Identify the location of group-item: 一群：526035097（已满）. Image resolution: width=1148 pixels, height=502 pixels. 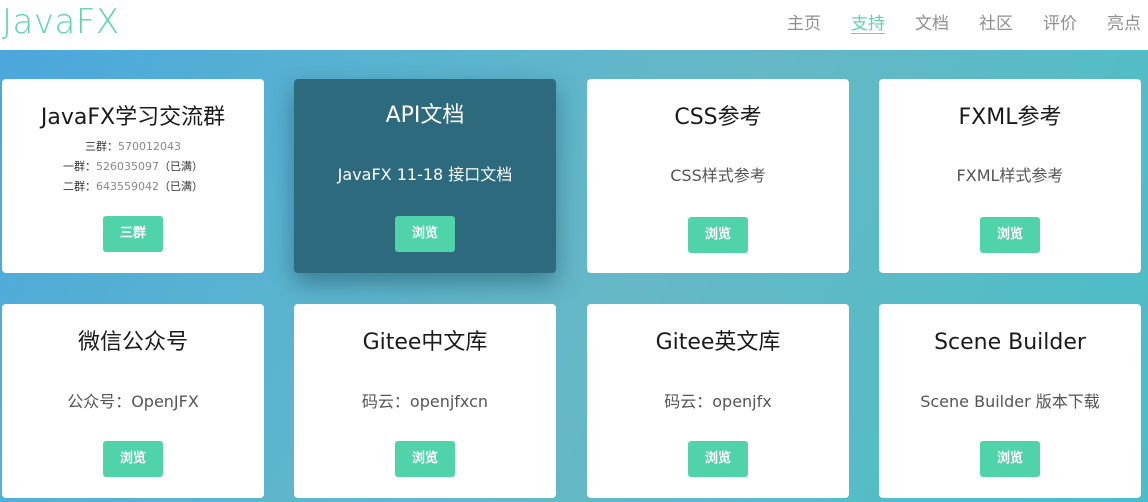
(133, 166).